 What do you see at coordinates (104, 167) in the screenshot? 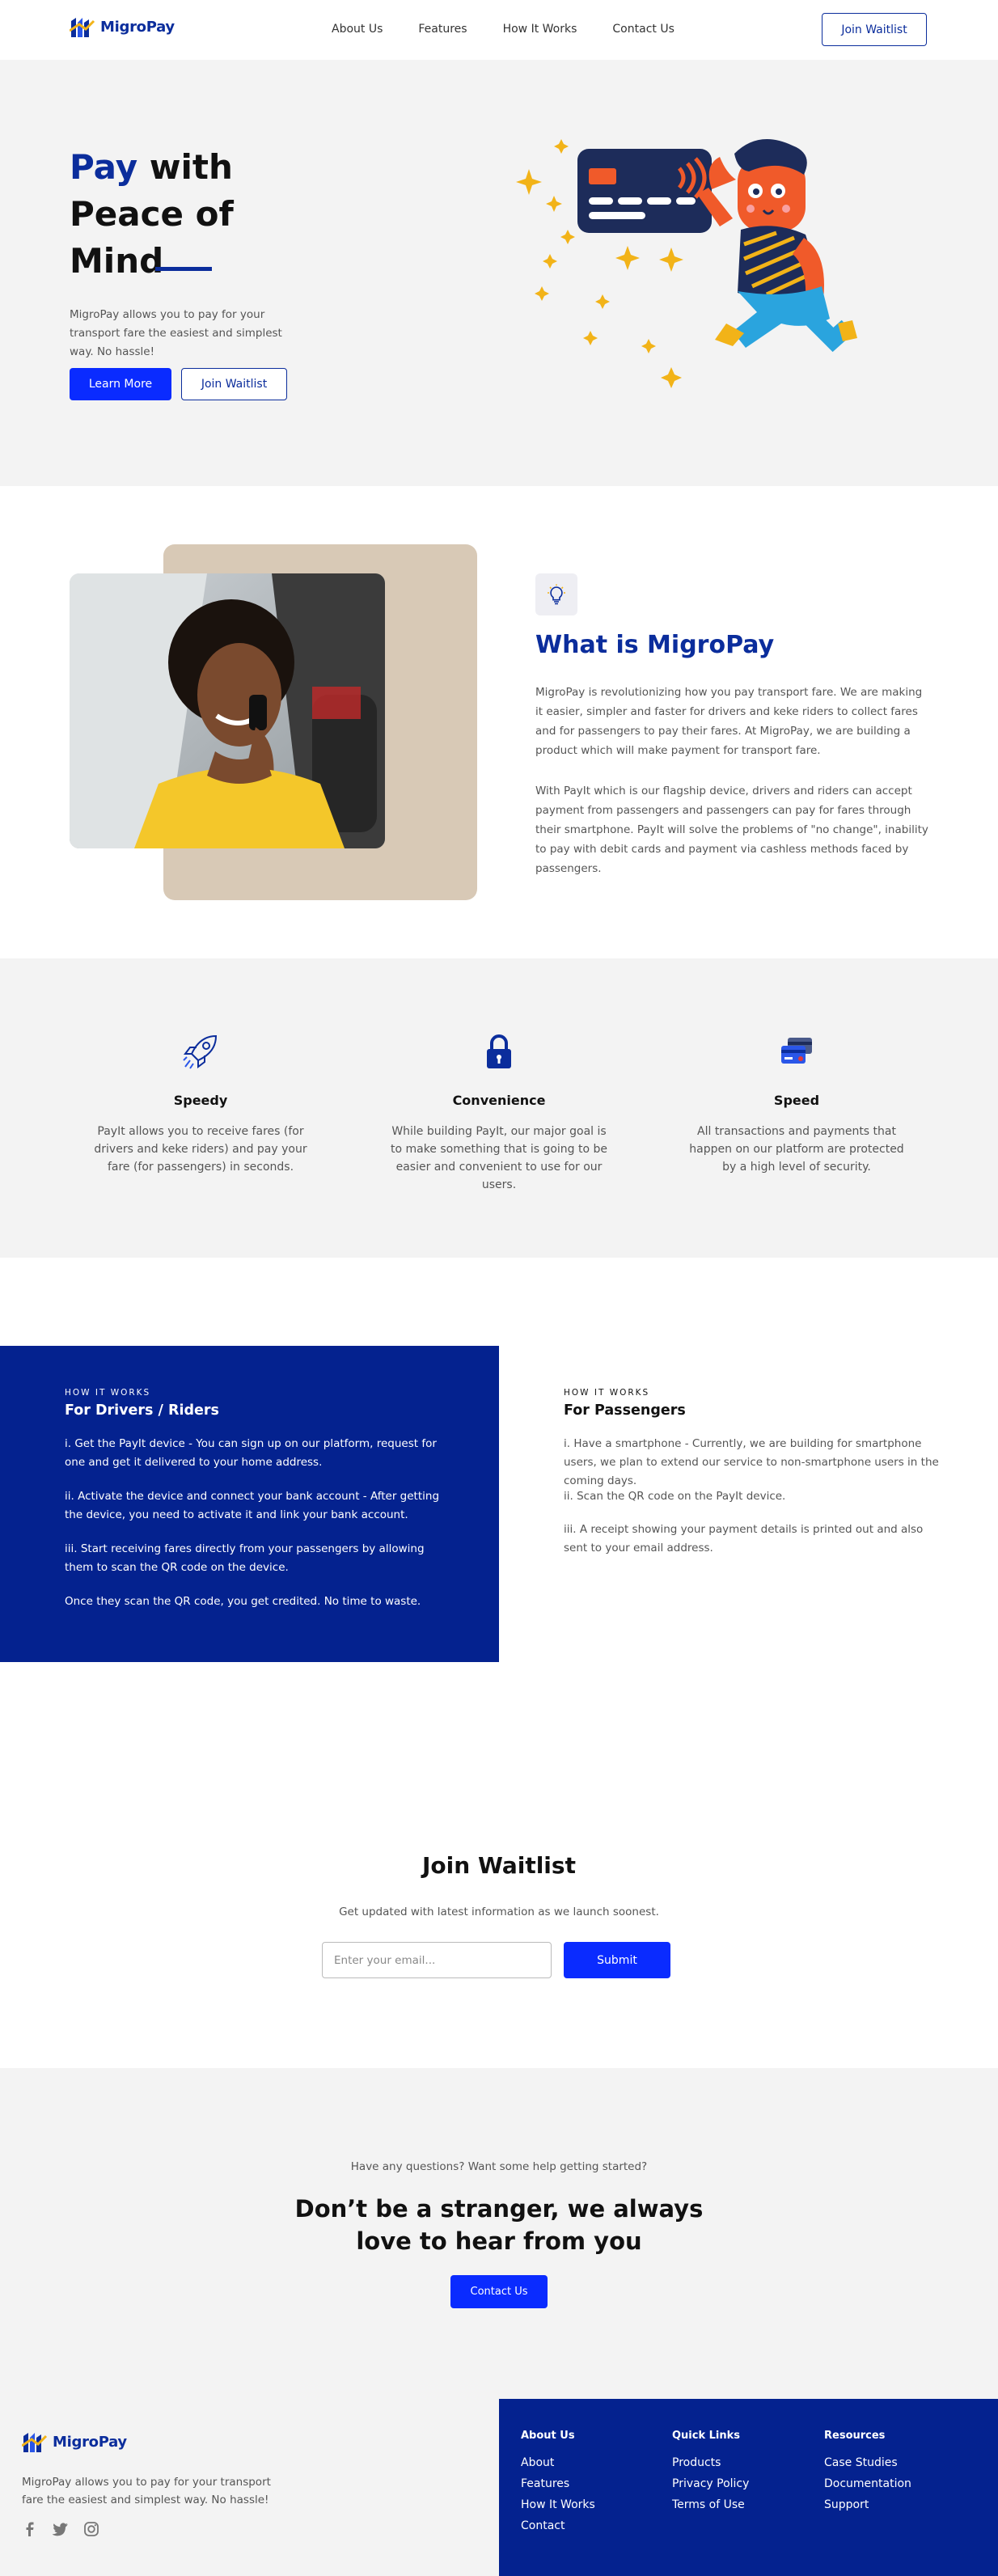
I see `hero-title-accent: Pay` at bounding box center [104, 167].